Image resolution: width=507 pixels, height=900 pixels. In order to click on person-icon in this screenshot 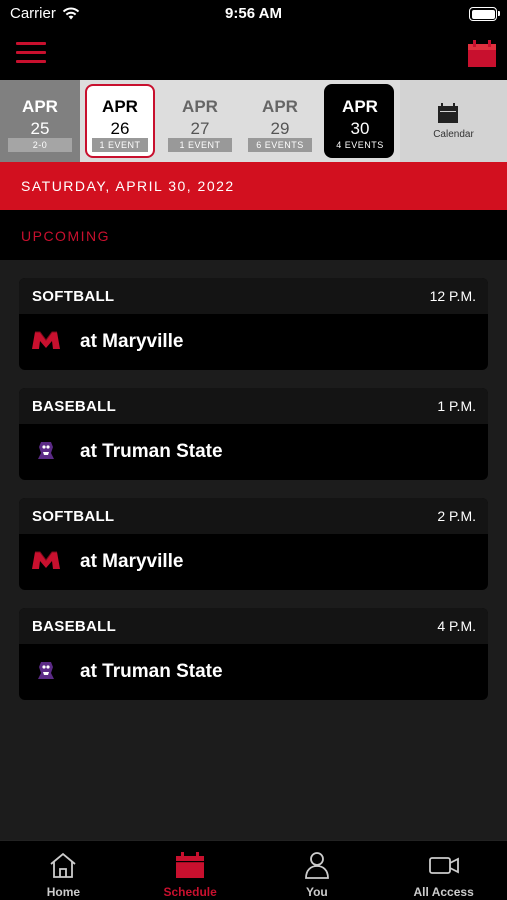, I will do `click(316, 865)`.